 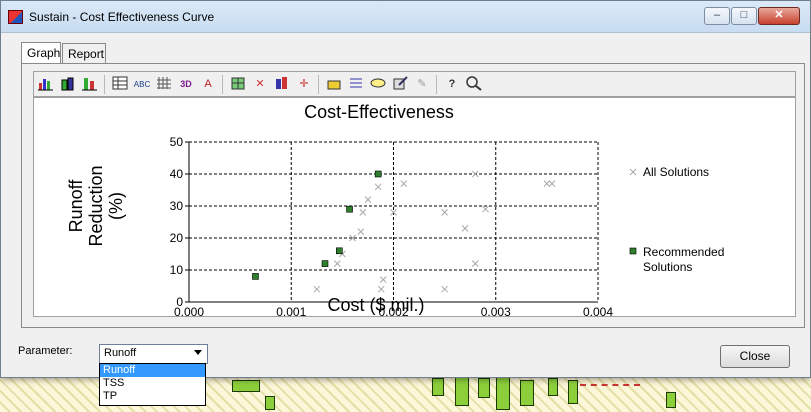 I want to click on chart-toolbar: ABC 3D A ✕ ✛ ✎ ?, so click(x=414, y=84).